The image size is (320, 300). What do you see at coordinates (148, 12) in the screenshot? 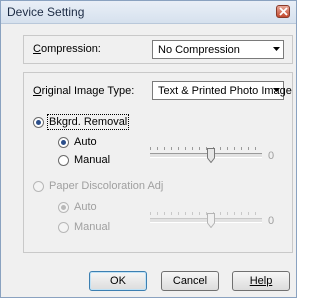
I see `title-bar: Device Setting` at bounding box center [148, 12].